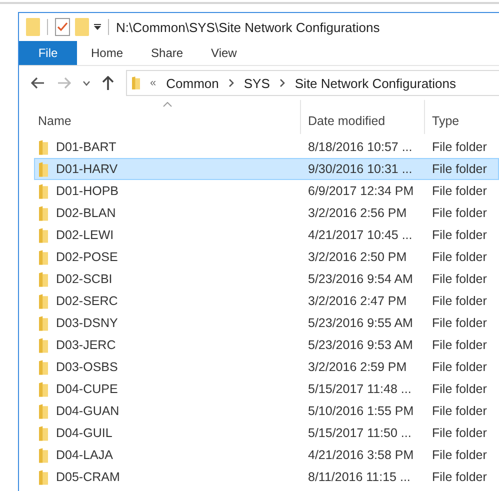 The width and height of the screenshot is (499, 491). I want to click on dropdown-icon, so click(97, 27).